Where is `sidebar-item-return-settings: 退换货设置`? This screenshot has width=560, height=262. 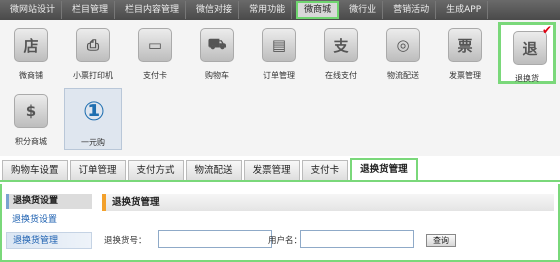
sidebar-item-return-settings: 退换货设置 is located at coordinates (49, 220).